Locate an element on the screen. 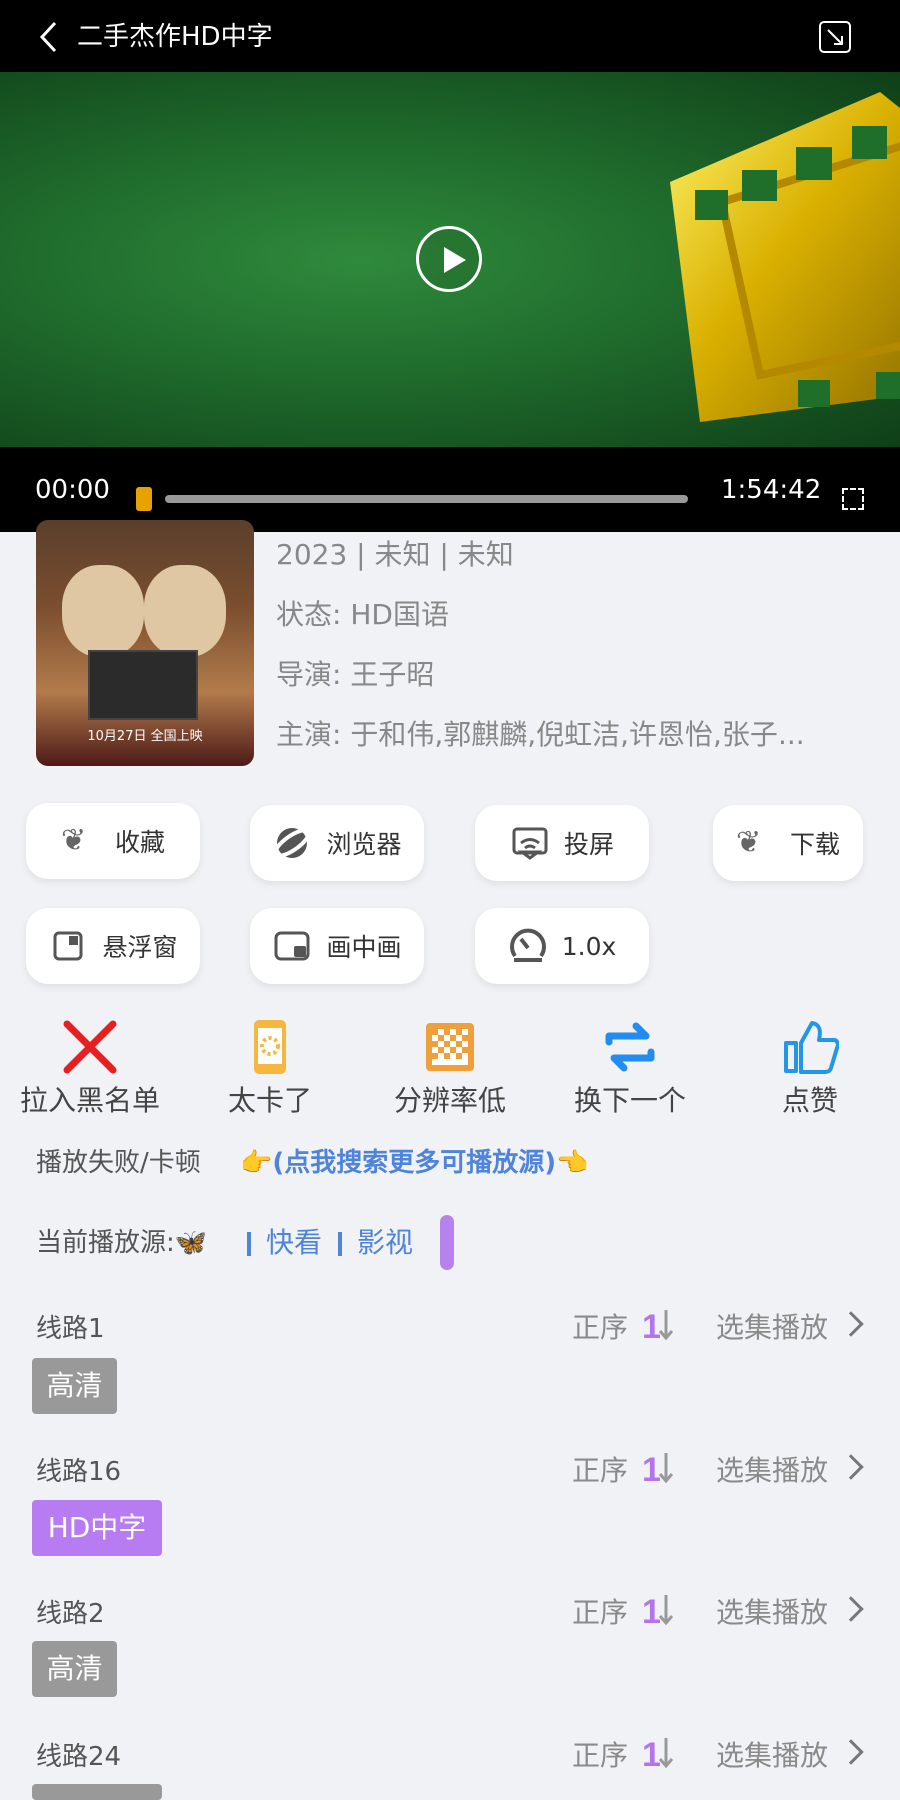 The height and width of the screenshot is (1800, 900). progress-bar is located at coordinates (426, 499).